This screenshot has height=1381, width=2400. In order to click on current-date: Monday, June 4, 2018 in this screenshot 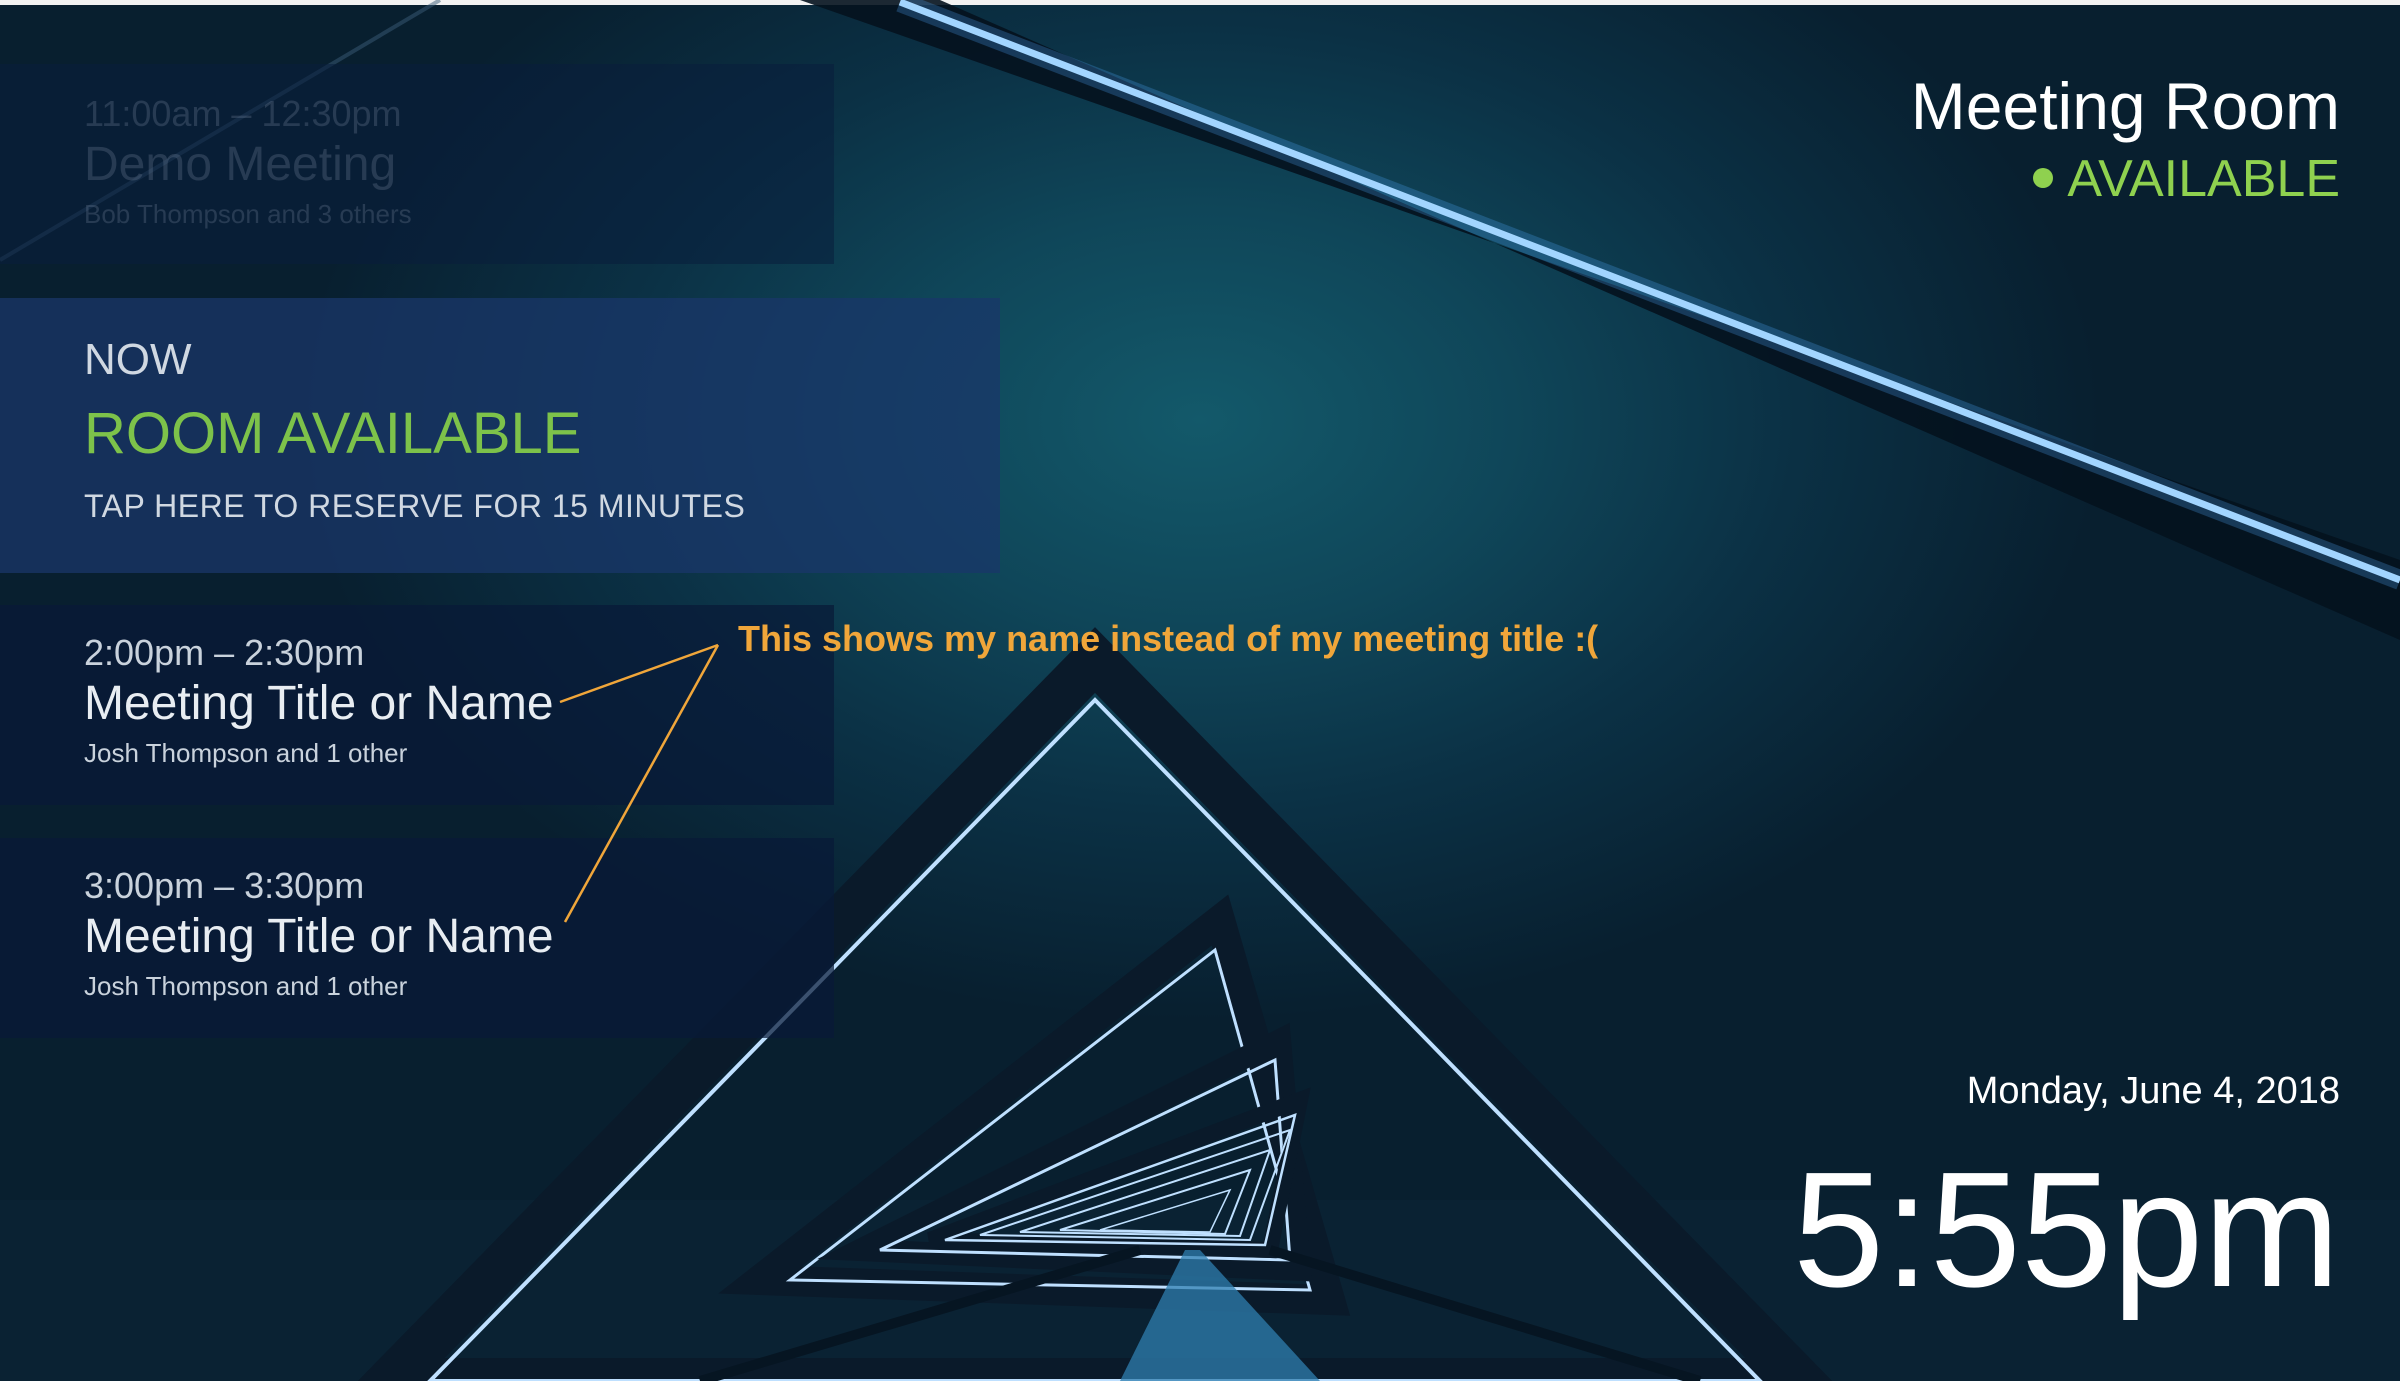, I will do `click(2153, 1091)`.